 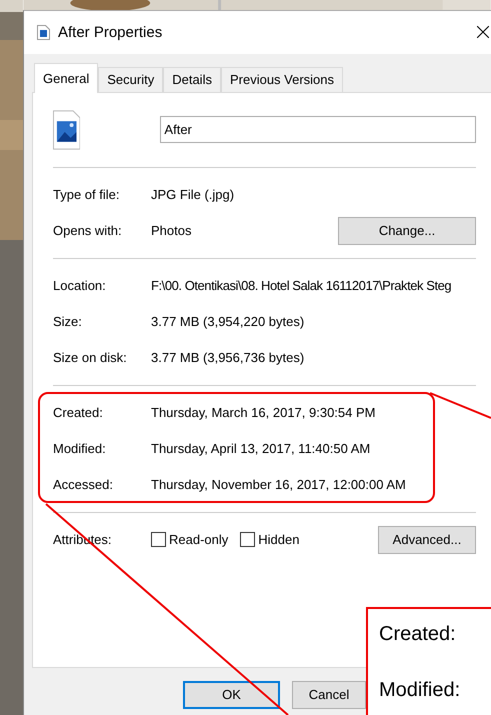 I want to click on field-value: Thursday, November 16, 2017, 12:00:00 AM, so click(x=279, y=484).